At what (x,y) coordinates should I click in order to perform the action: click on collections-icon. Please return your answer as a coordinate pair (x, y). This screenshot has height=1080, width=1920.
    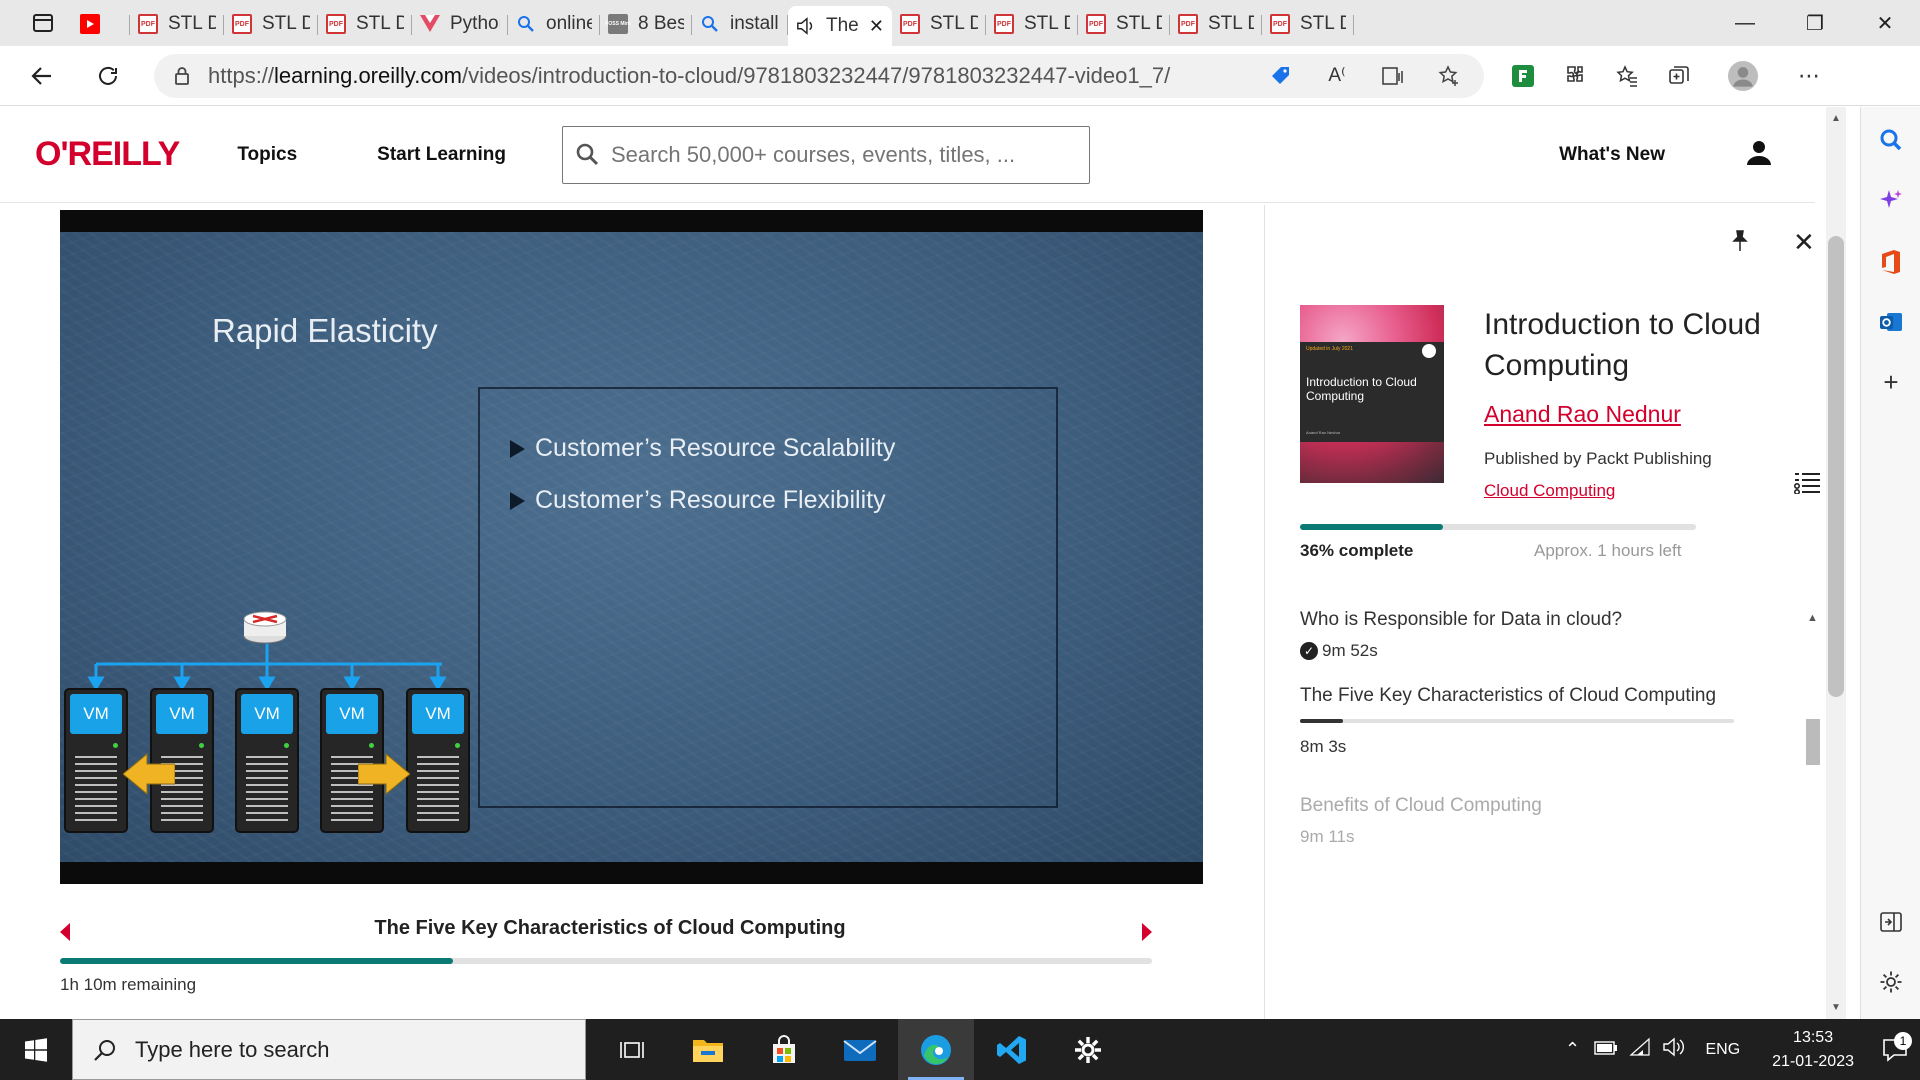
    Looking at the image, I should click on (1679, 76).